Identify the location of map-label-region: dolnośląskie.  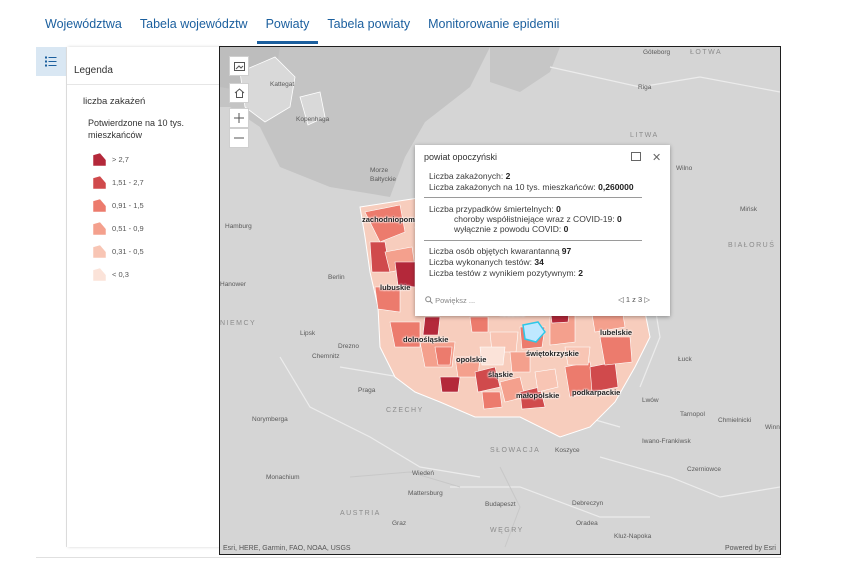
(426, 339).